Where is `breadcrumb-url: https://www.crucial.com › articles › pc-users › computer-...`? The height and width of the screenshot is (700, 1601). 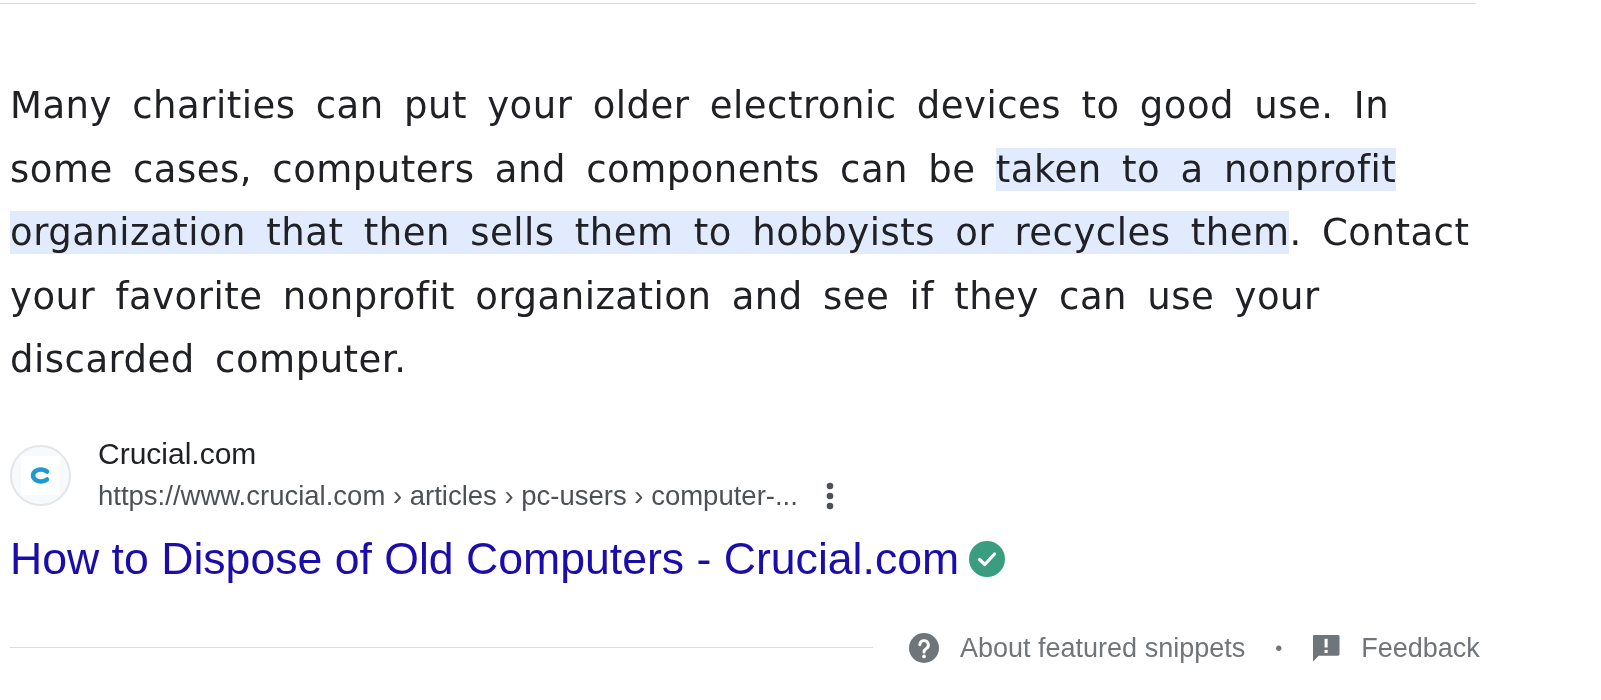
breadcrumb-url: https://www.crucial.com › articles › pc-users › computer-... is located at coordinates (448, 495).